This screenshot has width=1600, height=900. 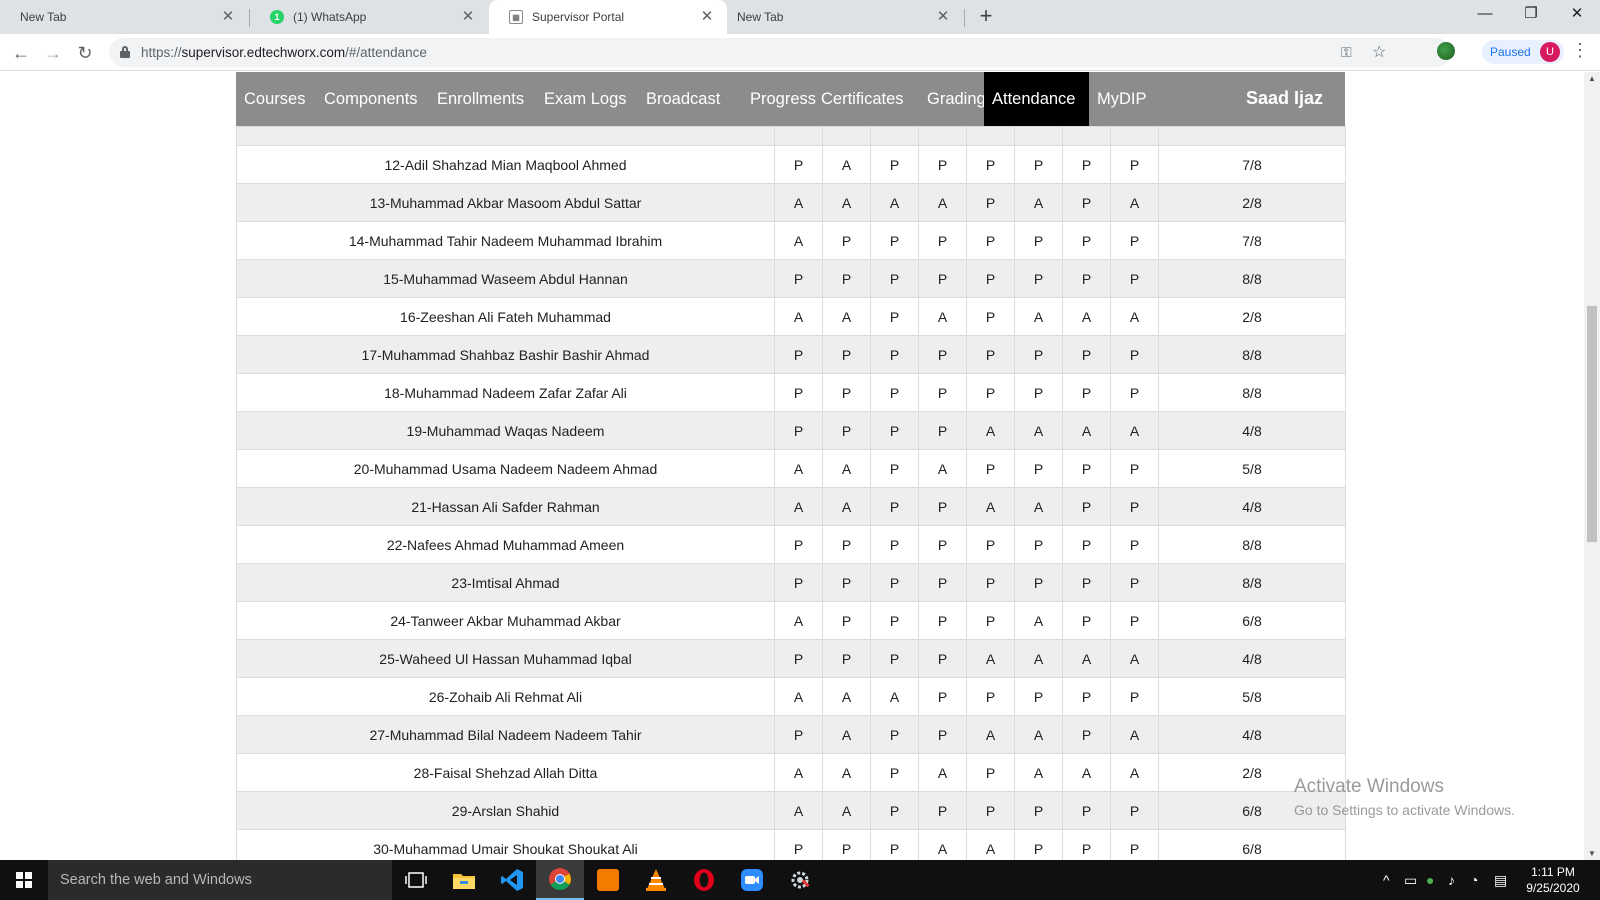 I want to click on task-view-icon, so click(x=416, y=880).